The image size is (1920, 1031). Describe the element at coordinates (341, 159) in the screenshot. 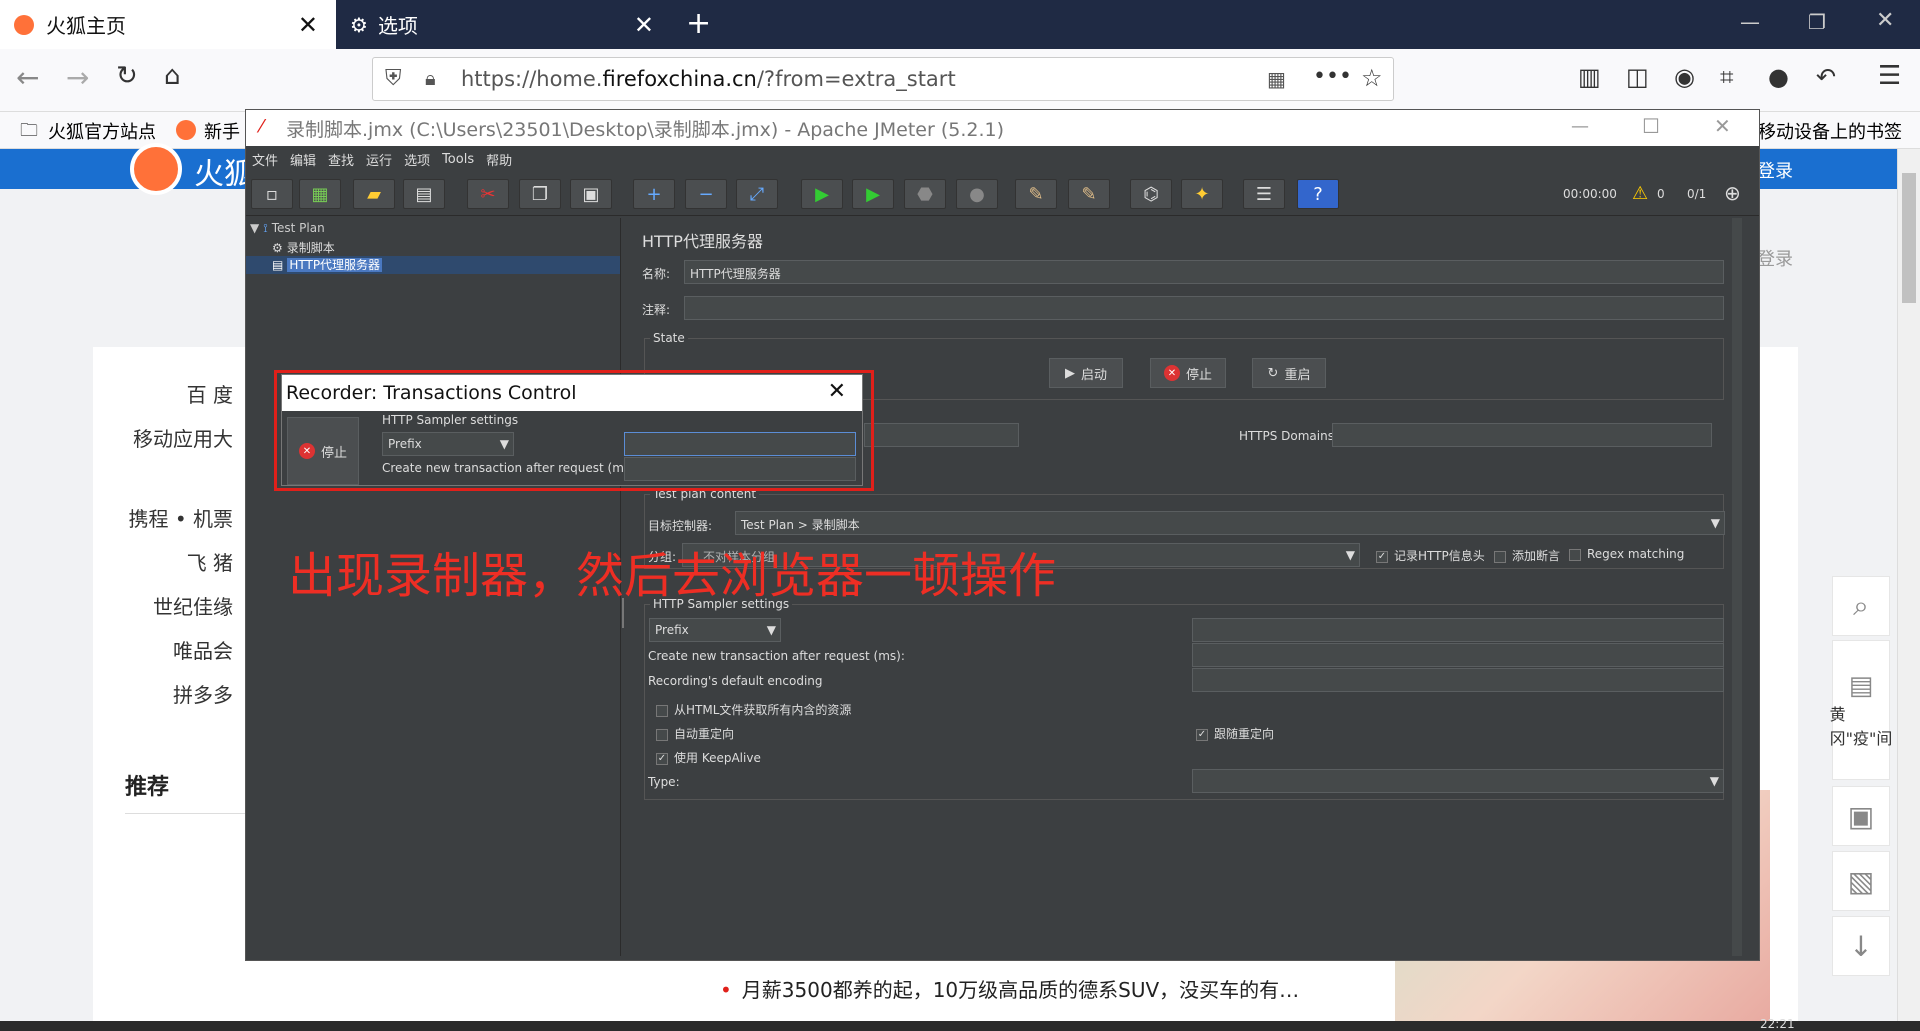

I see `menu-search: 查找` at that location.